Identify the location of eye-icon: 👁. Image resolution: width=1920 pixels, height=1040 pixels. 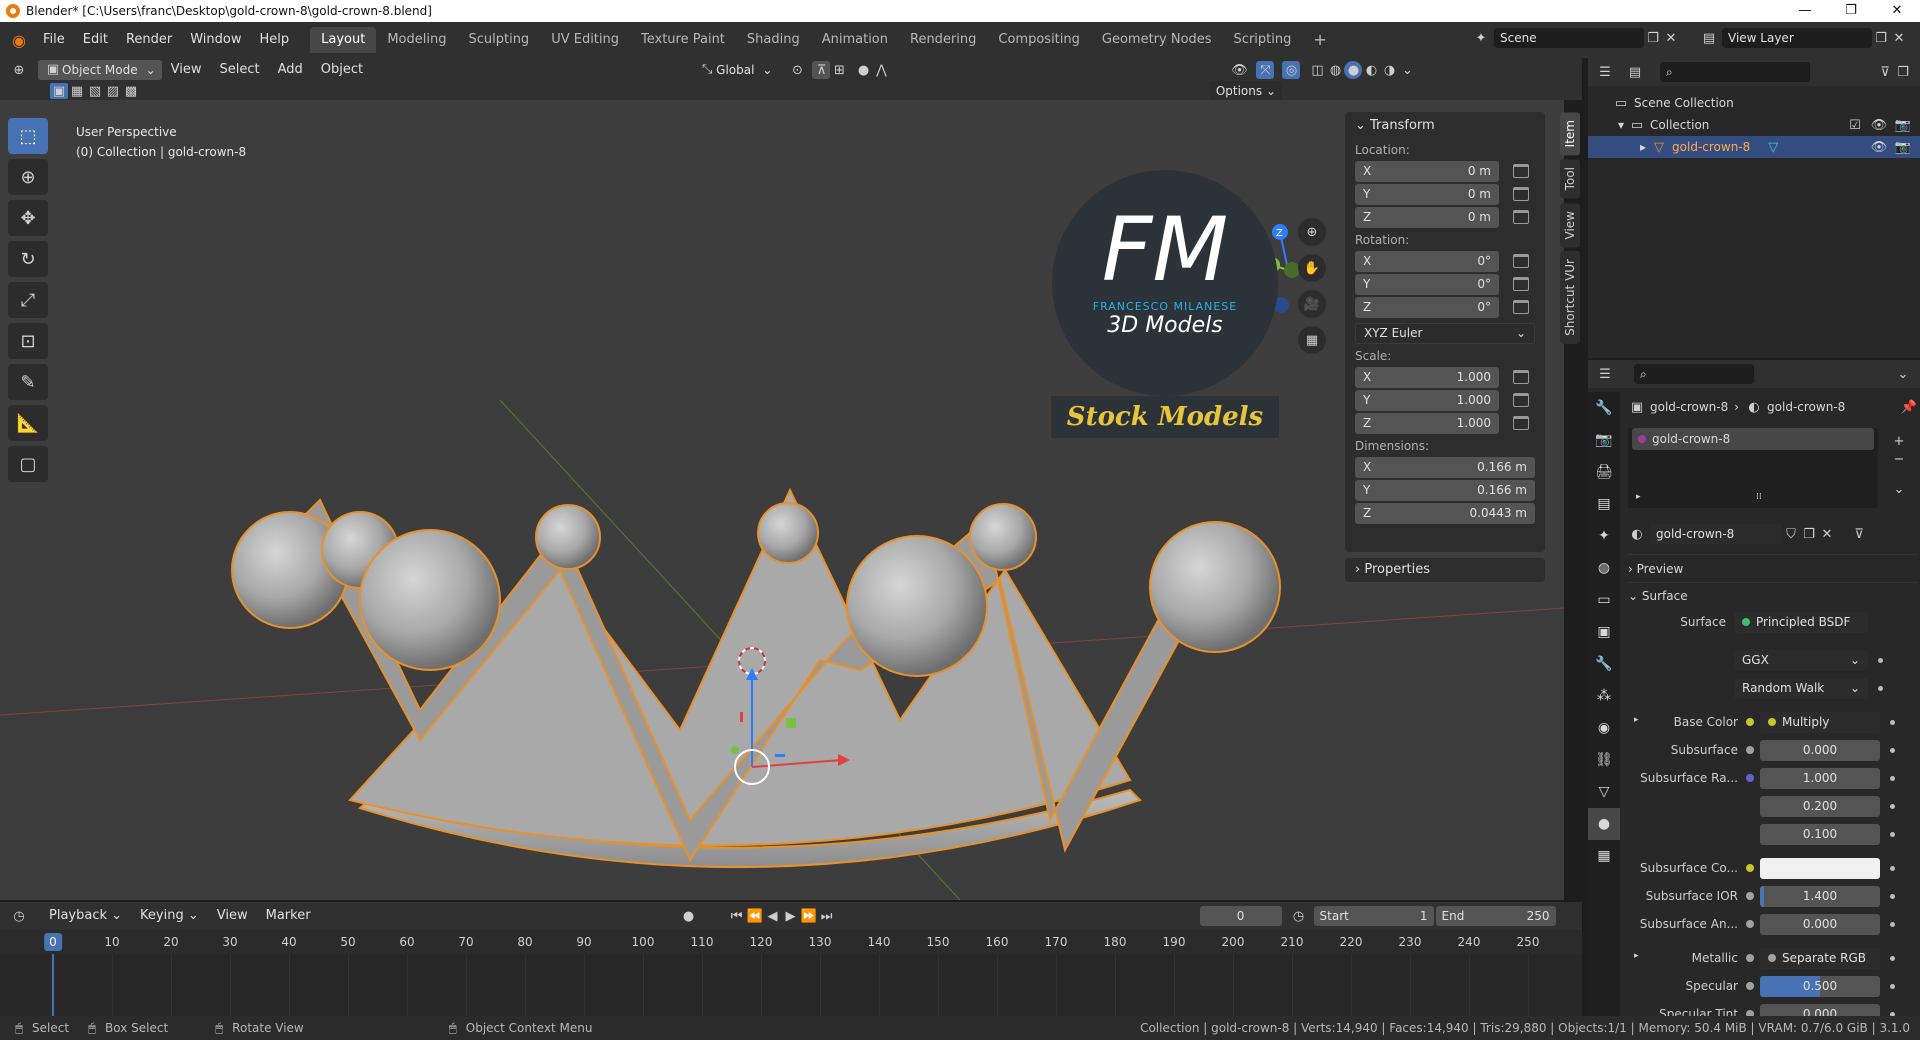
(1879, 125).